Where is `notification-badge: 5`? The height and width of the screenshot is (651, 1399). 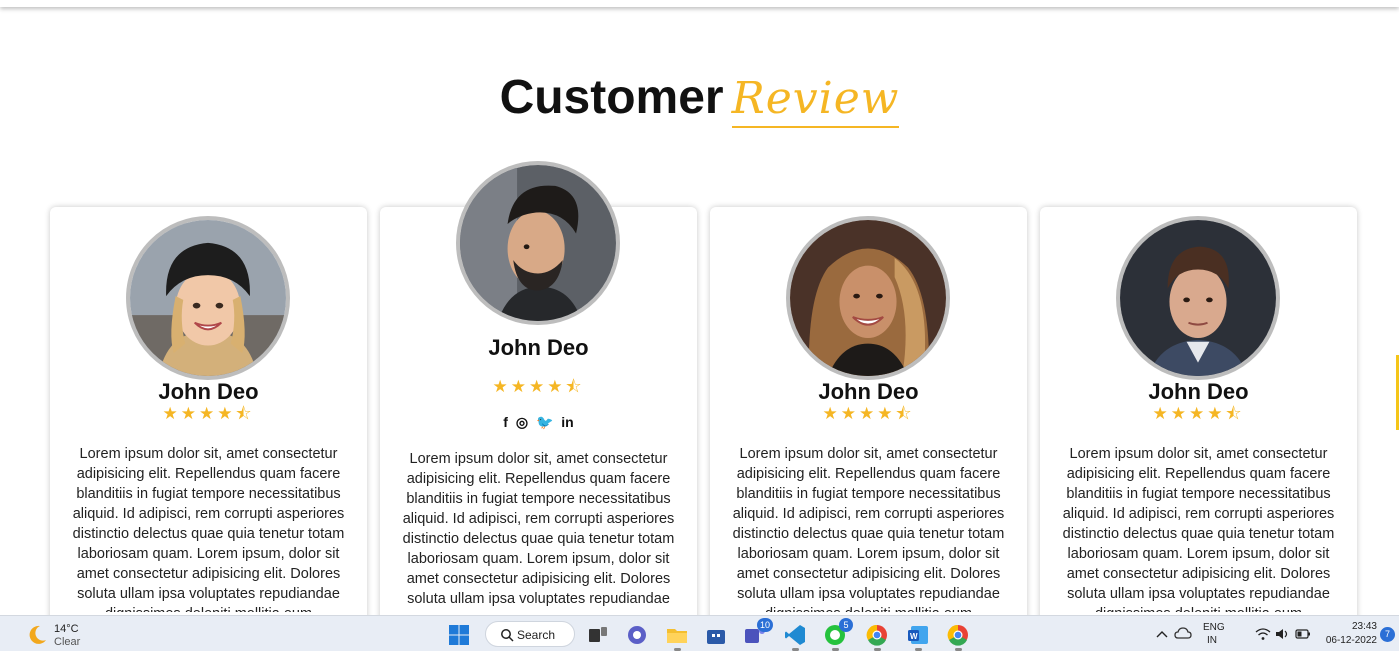 notification-badge: 5 is located at coordinates (846, 625).